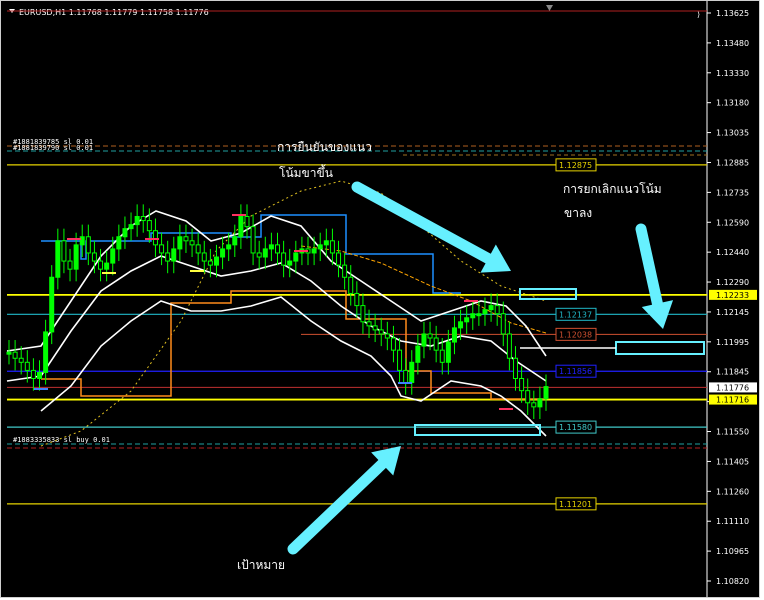  I want to click on y-tick-label: 1.13035, so click(732, 133).